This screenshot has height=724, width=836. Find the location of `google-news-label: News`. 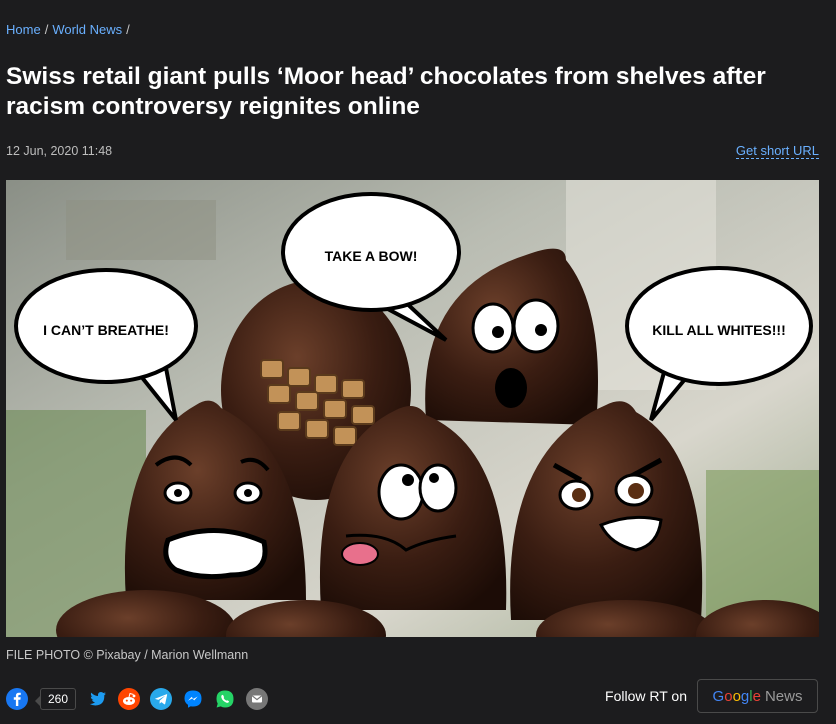

google-news-label: News is located at coordinates (783, 696).